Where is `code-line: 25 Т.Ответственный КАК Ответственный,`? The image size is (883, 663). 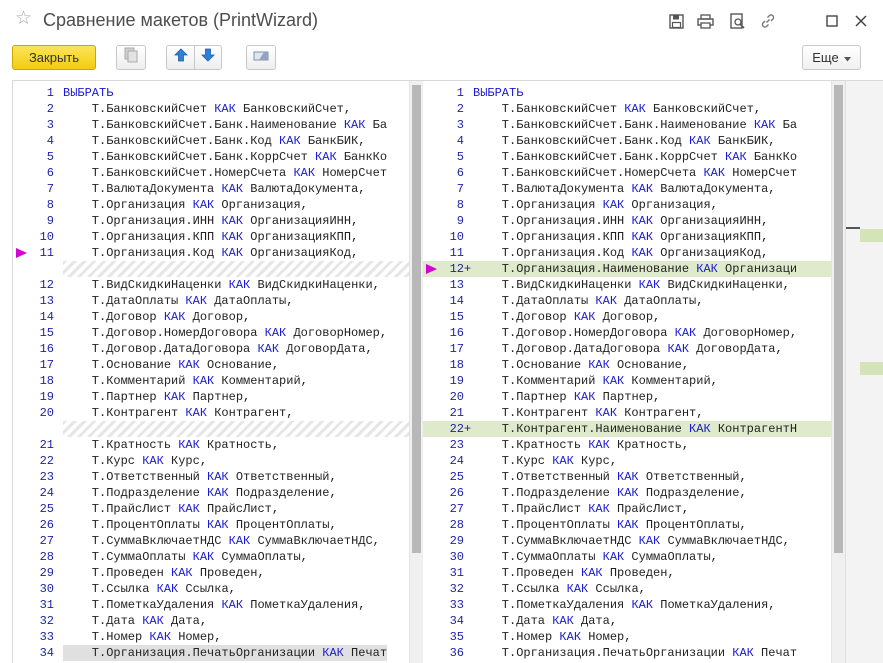 code-line: 25 Т.Ответственный КАК Ответственный, is located at coordinates (627, 477).